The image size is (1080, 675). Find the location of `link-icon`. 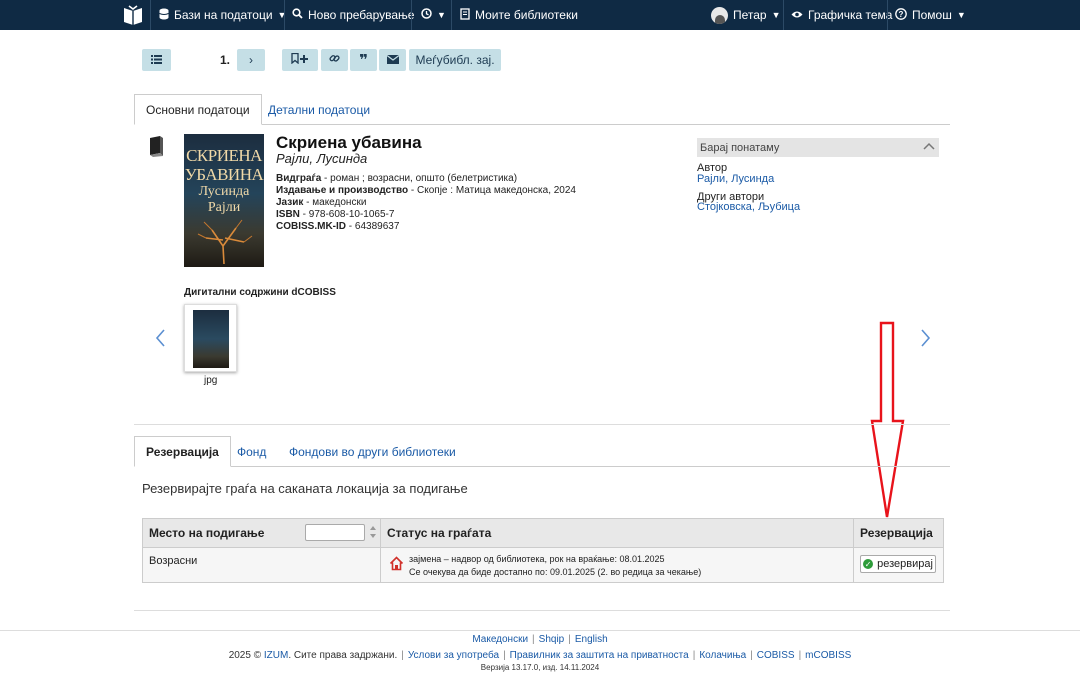

link-icon is located at coordinates (334, 60).